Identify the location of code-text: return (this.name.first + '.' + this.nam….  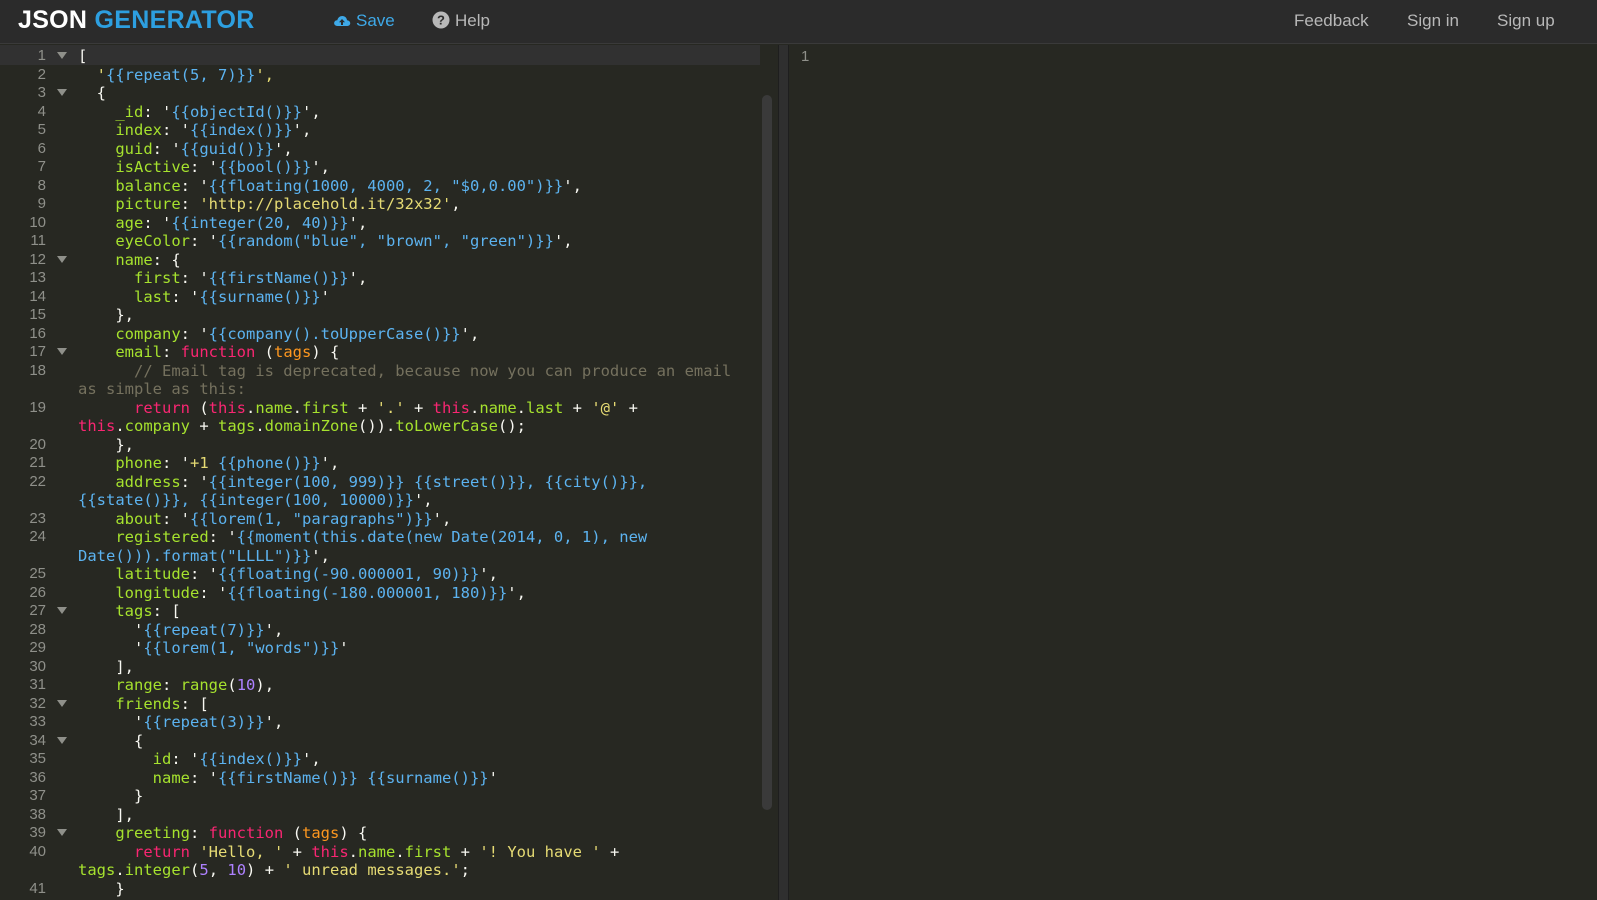
(358, 408).